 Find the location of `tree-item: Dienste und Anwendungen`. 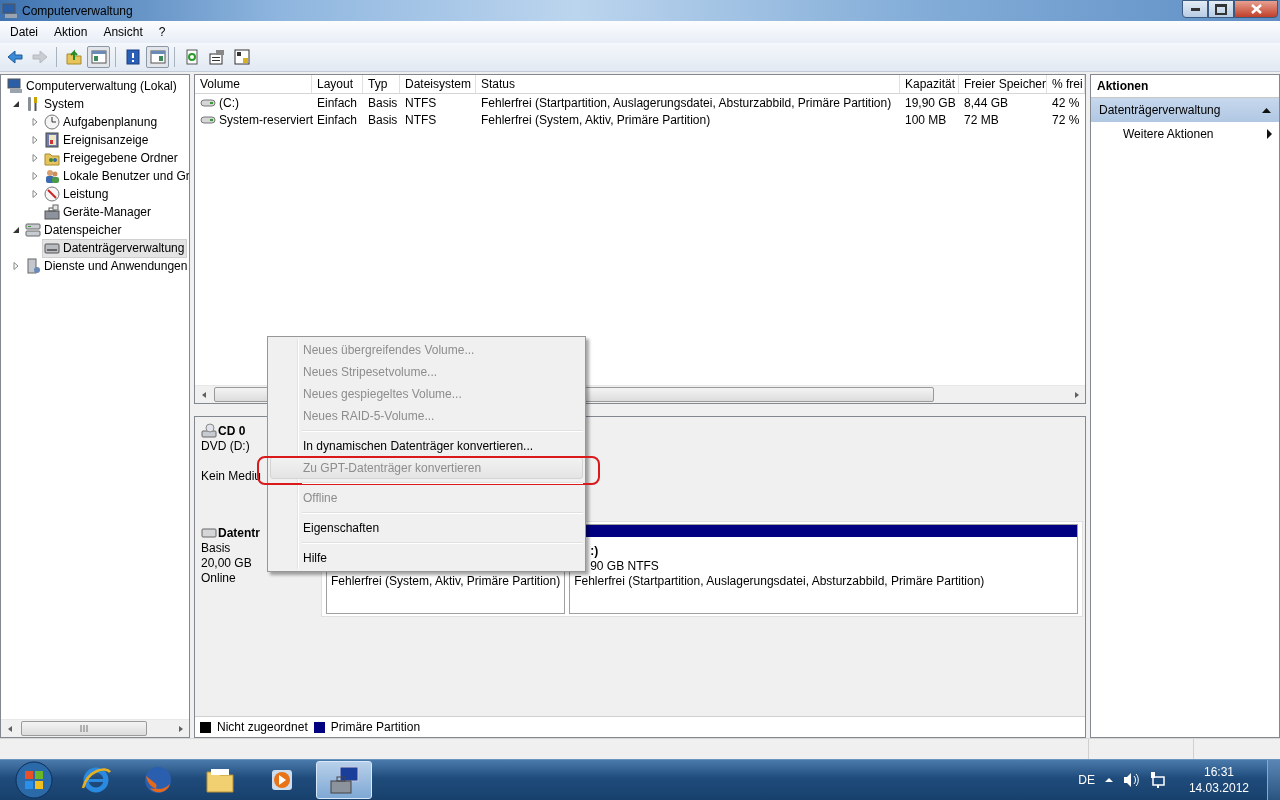

tree-item: Dienste und Anwendungen is located at coordinates (106, 266).